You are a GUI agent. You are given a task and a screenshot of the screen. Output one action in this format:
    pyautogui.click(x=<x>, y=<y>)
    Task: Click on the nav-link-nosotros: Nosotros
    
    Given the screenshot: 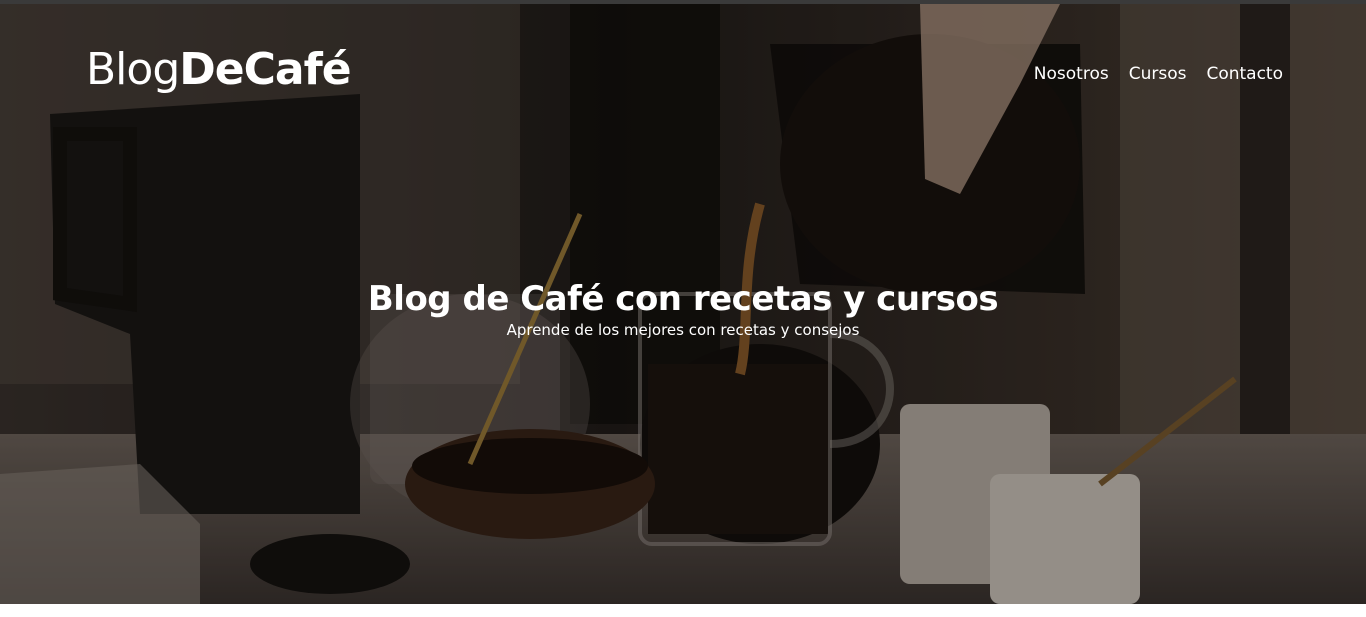 What is the action you would take?
    pyautogui.click(x=1071, y=74)
    